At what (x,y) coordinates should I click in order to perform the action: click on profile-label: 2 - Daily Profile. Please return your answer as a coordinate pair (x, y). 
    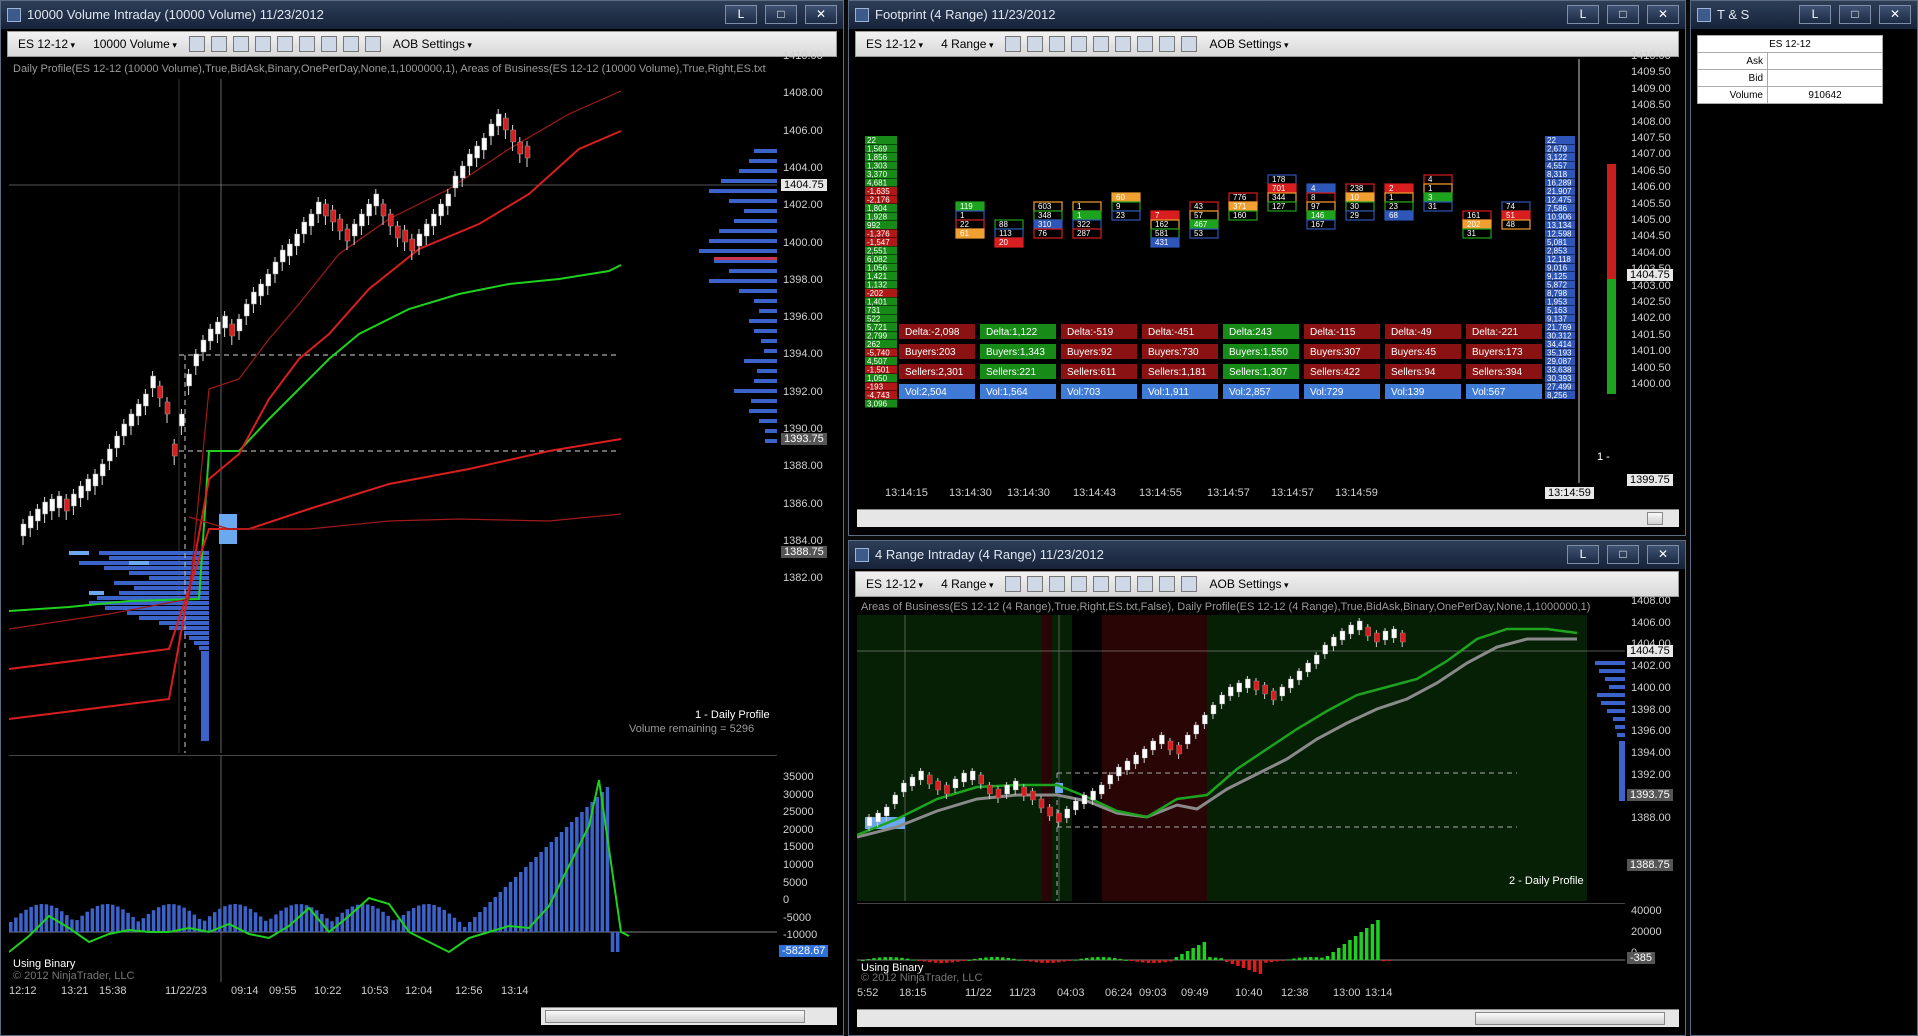
    Looking at the image, I should click on (1546, 881).